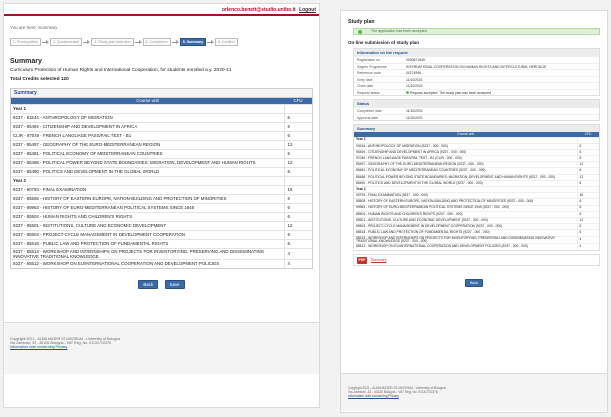 This screenshot has height=417, width=611. Describe the element at coordinates (365, 79) in the screenshot. I see `info-key: Entry date` at that location.